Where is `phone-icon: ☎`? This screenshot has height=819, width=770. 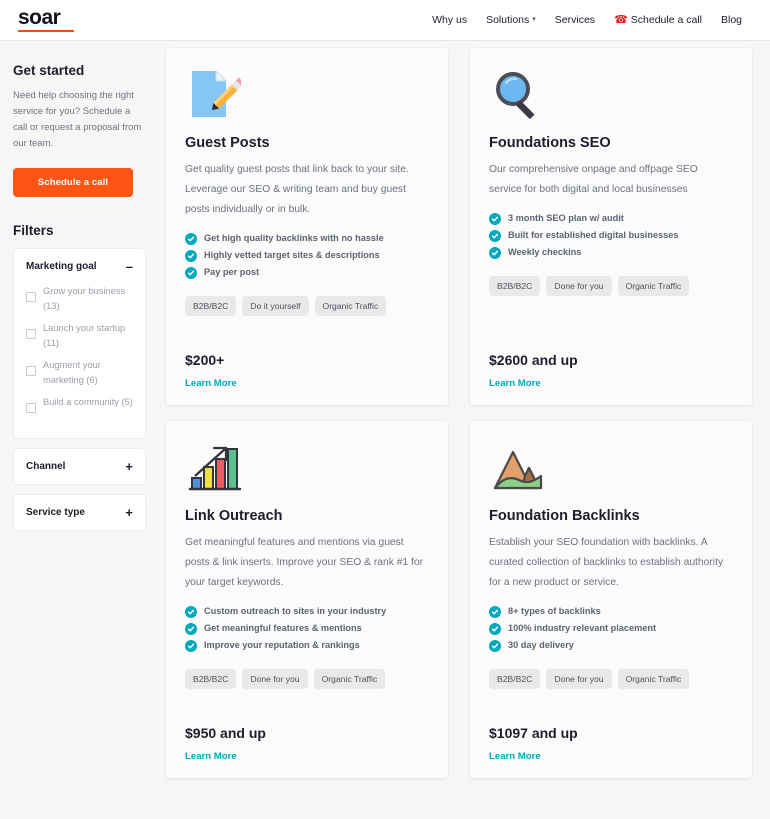 phone-icon: ☎ is located at coordinates (621, 19).